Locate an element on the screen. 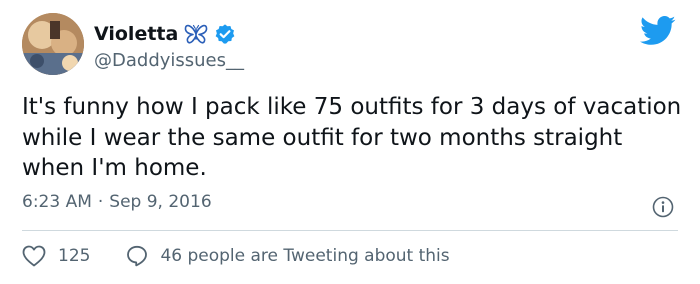 This screenshot has width=700, height=284. author-name-row: Violetta is located at coordinates (165, 34).